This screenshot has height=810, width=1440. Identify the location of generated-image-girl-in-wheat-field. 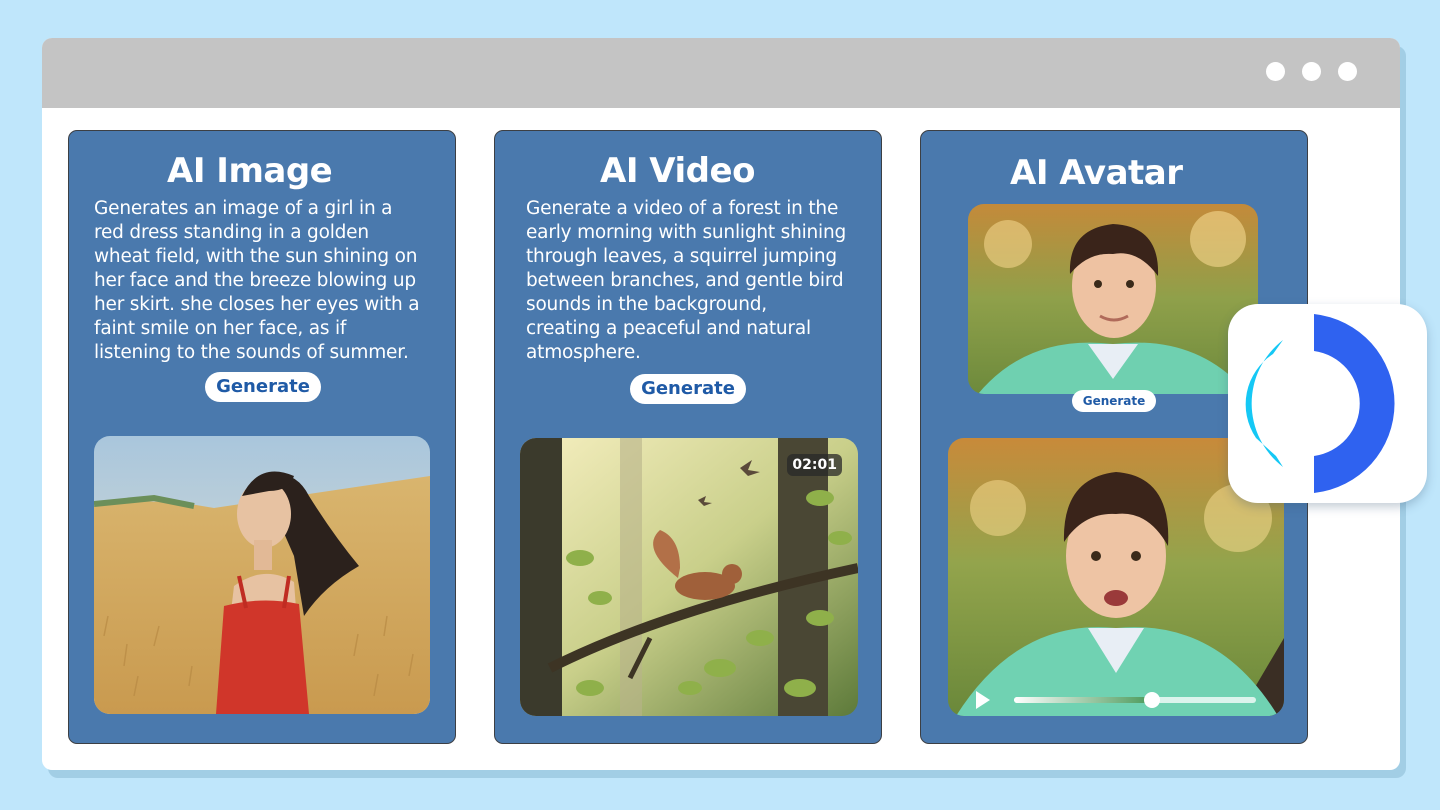
(262, 575).